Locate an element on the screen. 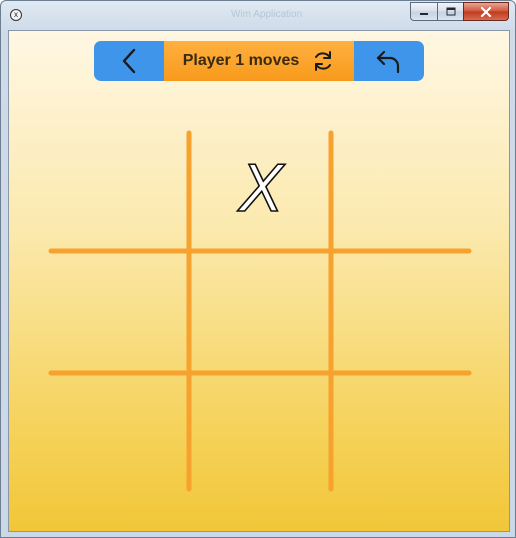 The height and width of the screenshot is (538, 516). cell-mark-x: X is located at coordinates (261, 190).